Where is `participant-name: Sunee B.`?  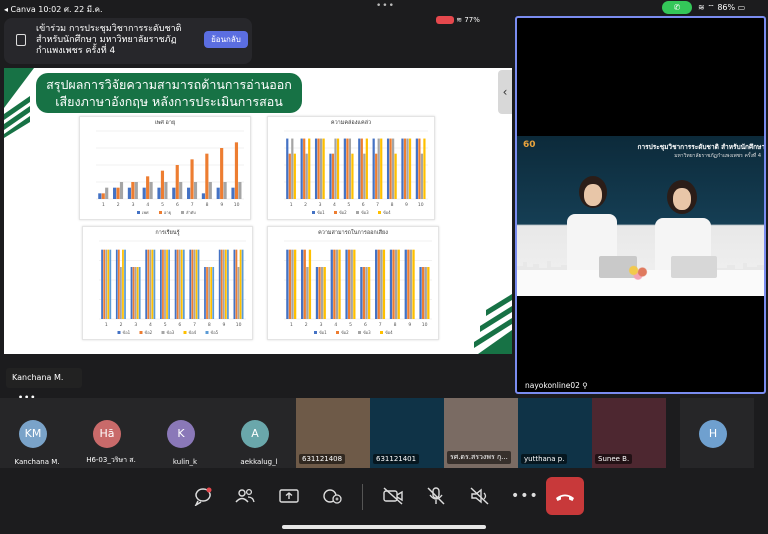
participant-name: Sunee B. is located at coordinates (614, 459).